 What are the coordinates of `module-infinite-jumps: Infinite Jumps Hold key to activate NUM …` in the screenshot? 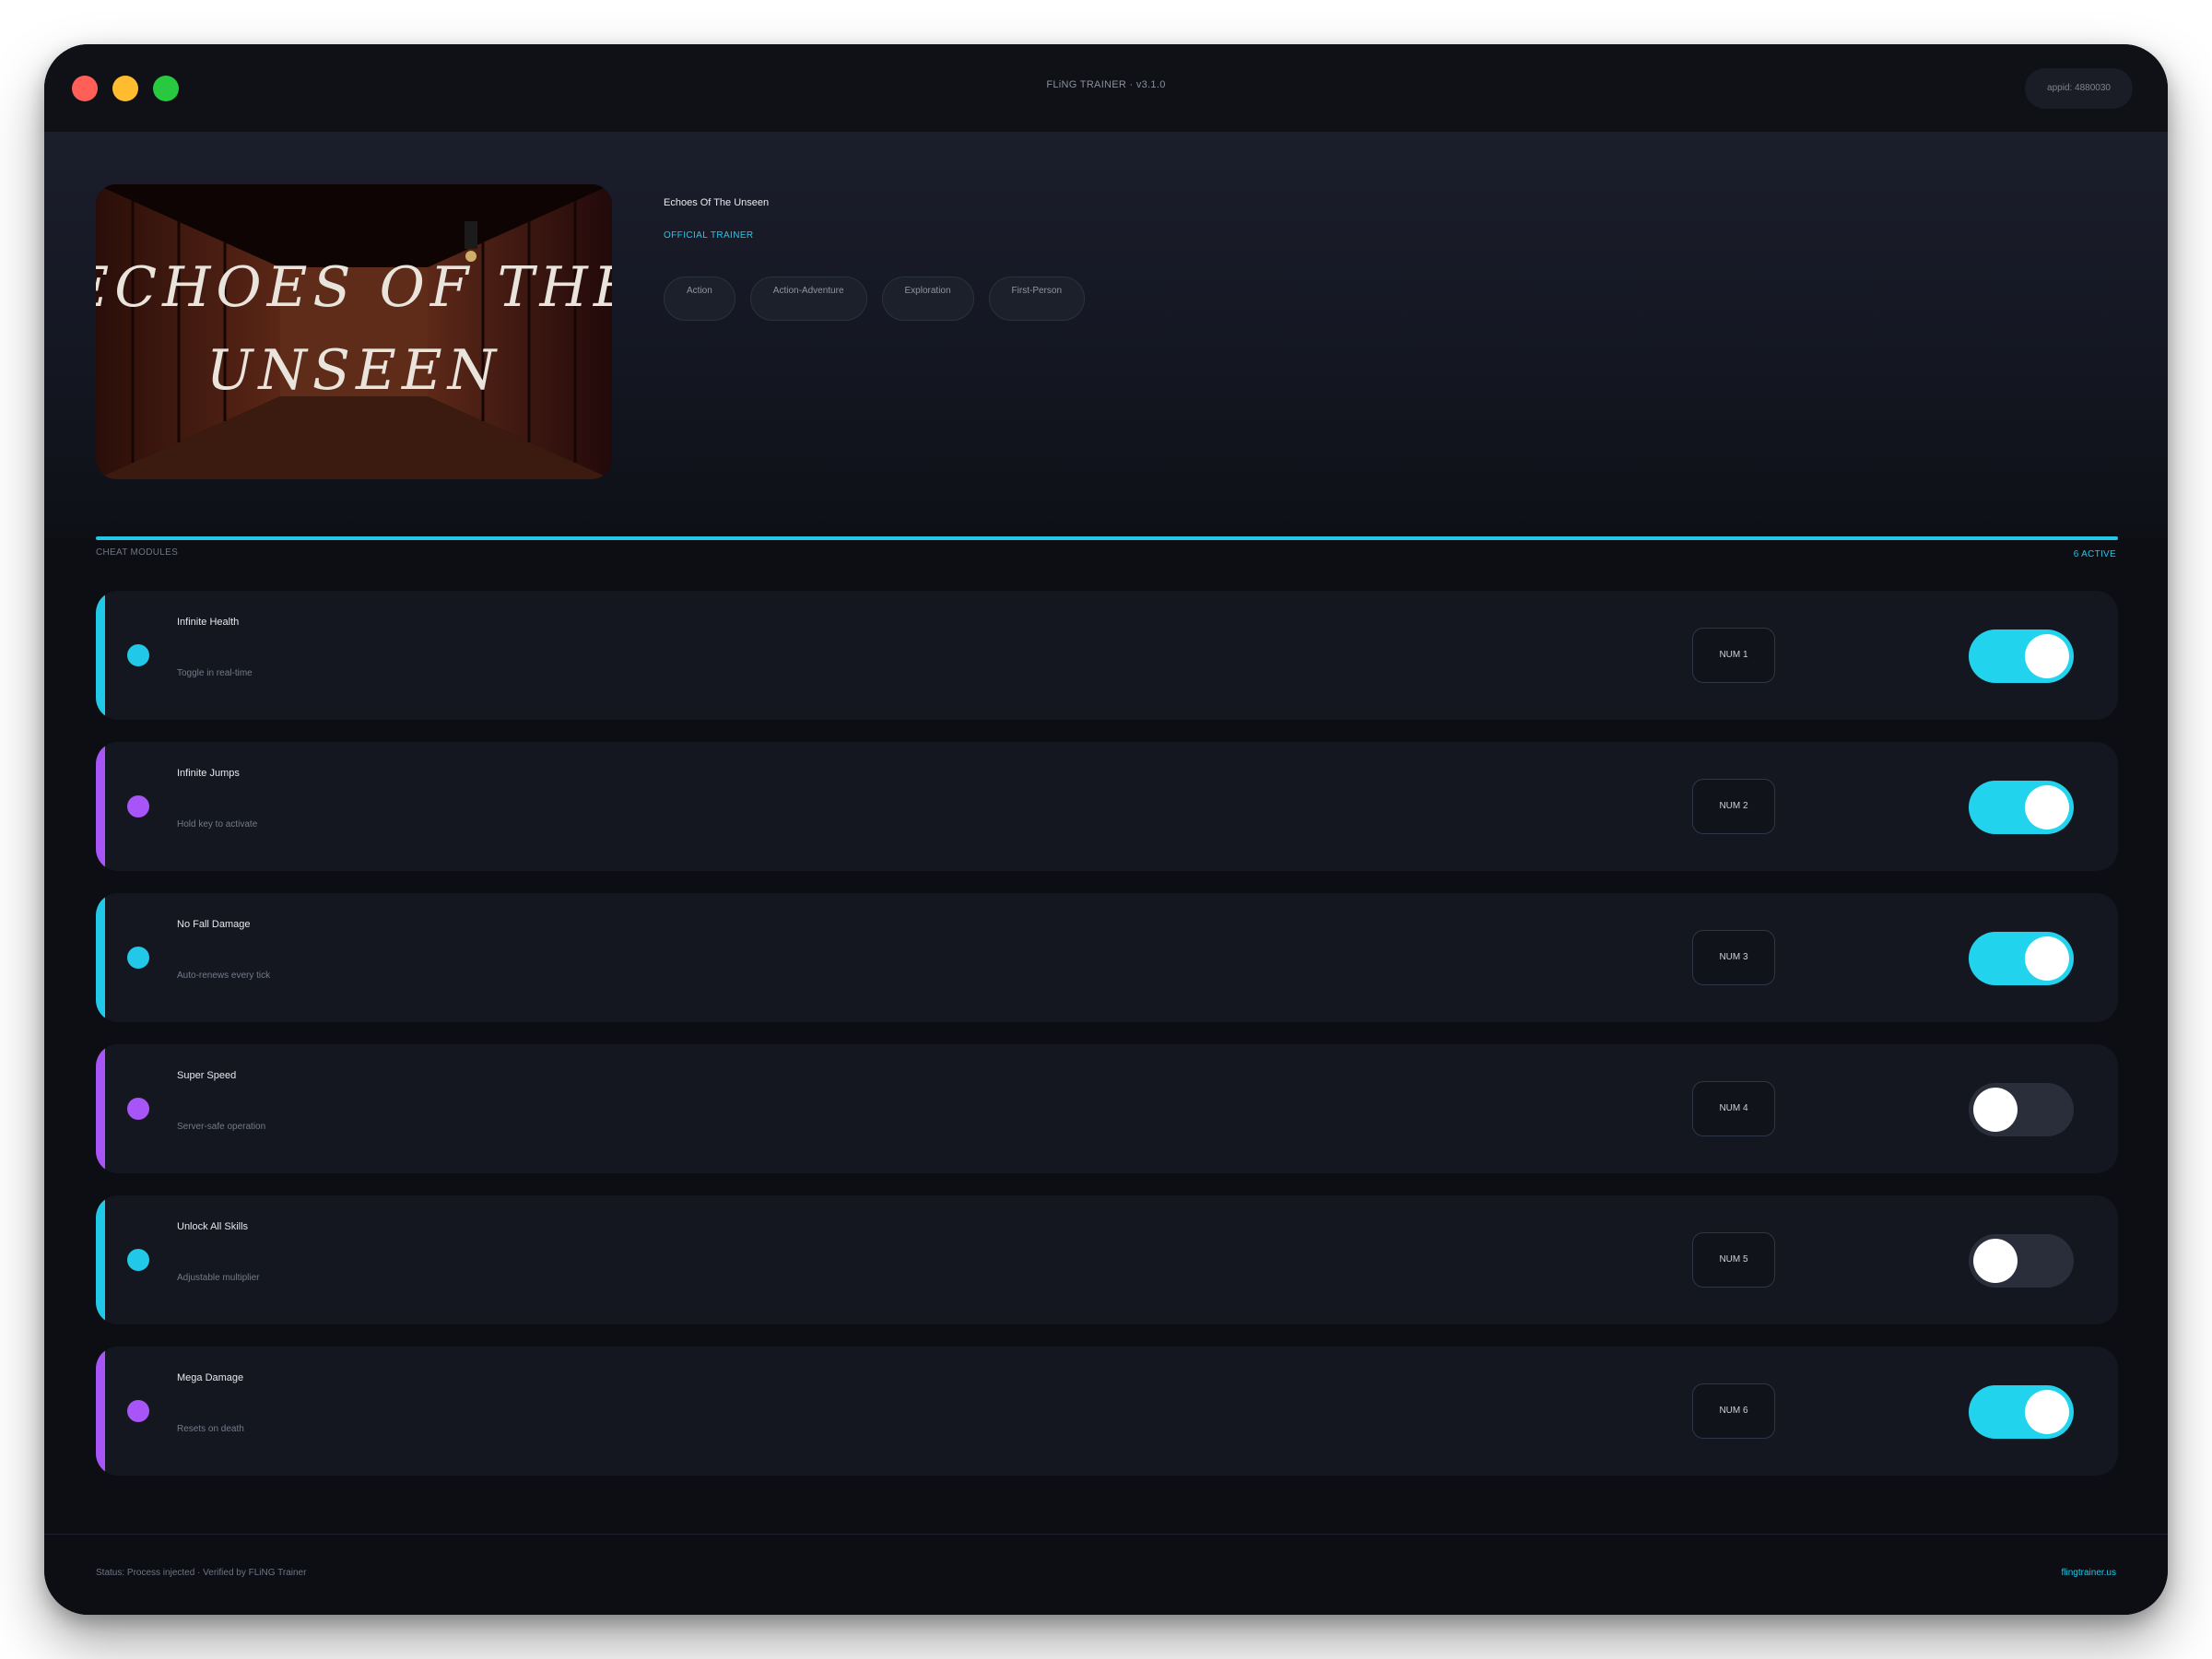 It's located at (1107, 806).